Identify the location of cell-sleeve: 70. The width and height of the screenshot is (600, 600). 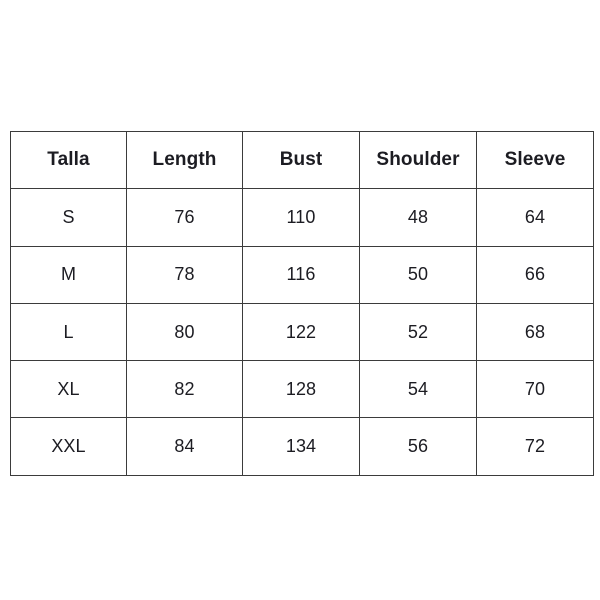
(535, 389).